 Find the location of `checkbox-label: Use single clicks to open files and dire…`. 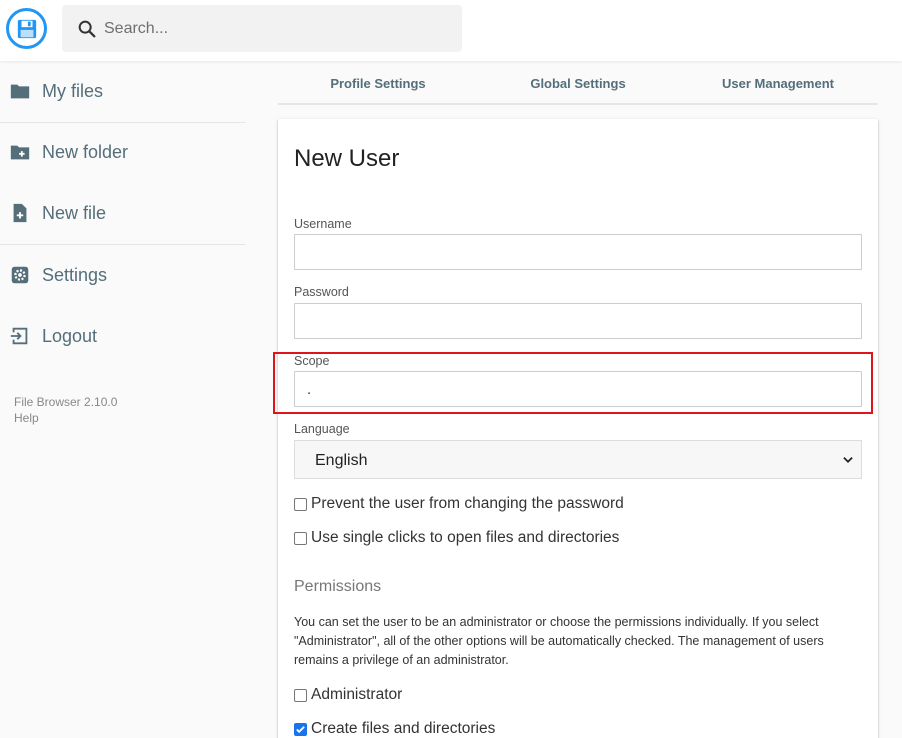

checkbox-label: Use single clicks to open files and dire… is located at coordinates (465, 537).